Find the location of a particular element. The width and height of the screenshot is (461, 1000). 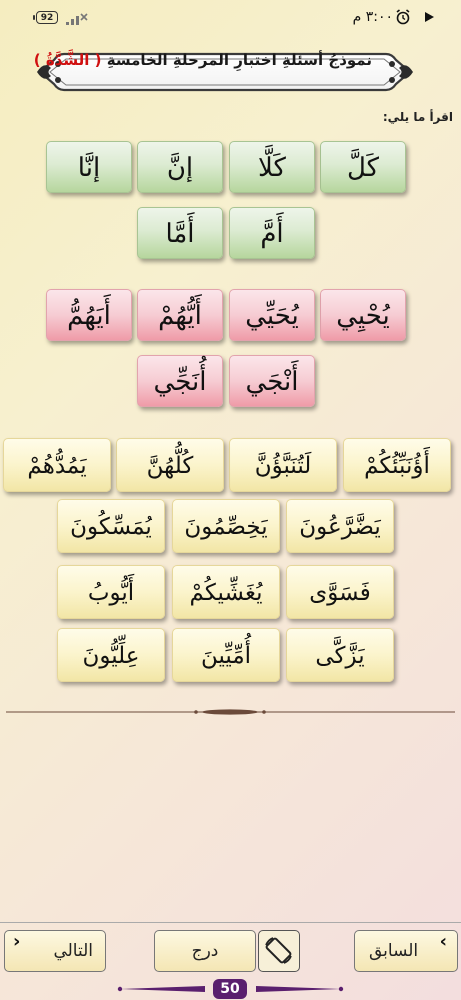

title-highlight: ( الشَّدَّةُ ) is located at coordinates (67, 60).